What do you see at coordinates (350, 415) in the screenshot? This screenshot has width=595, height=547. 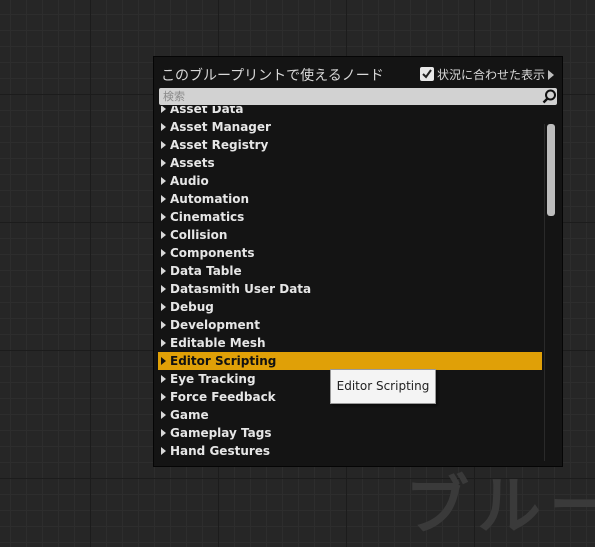 I see `category-game: Game` at bounding box center [350, 415].